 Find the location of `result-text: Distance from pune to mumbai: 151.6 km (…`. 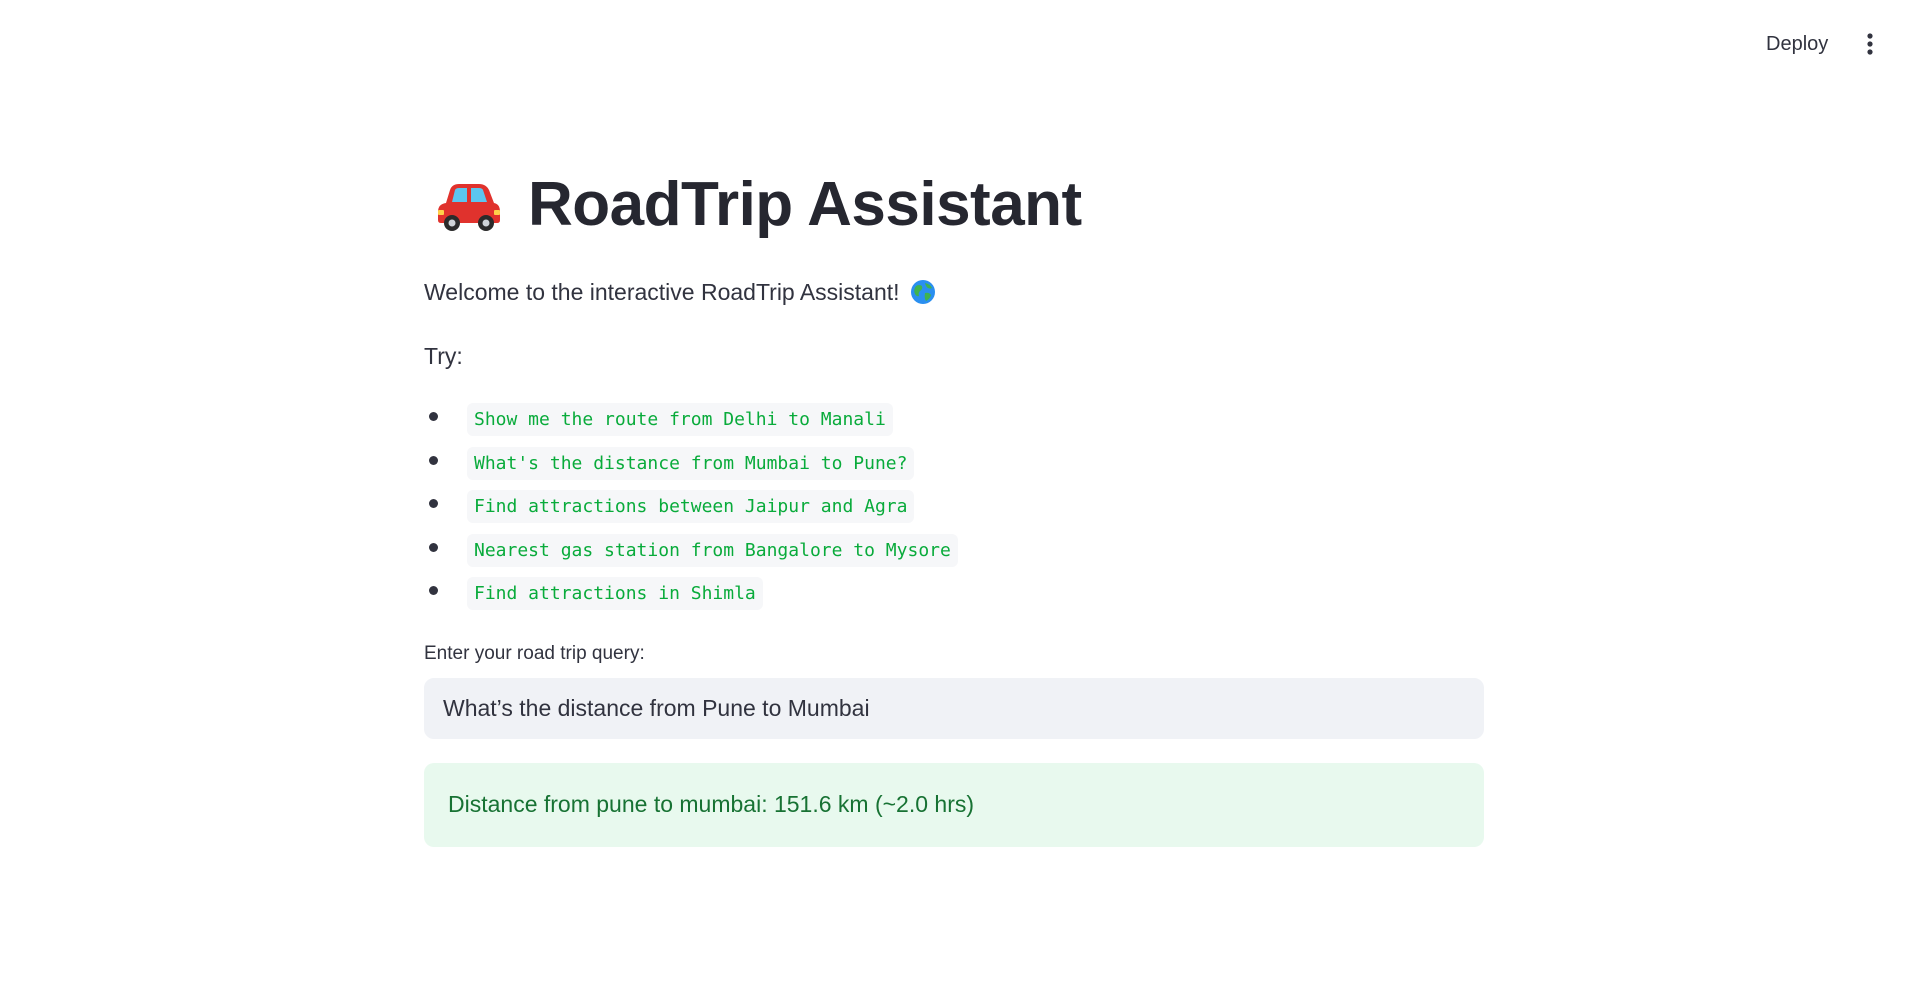

result-text: Distance from pune to mumbai: 151.6 km (… is located at coordinates (711, 804).